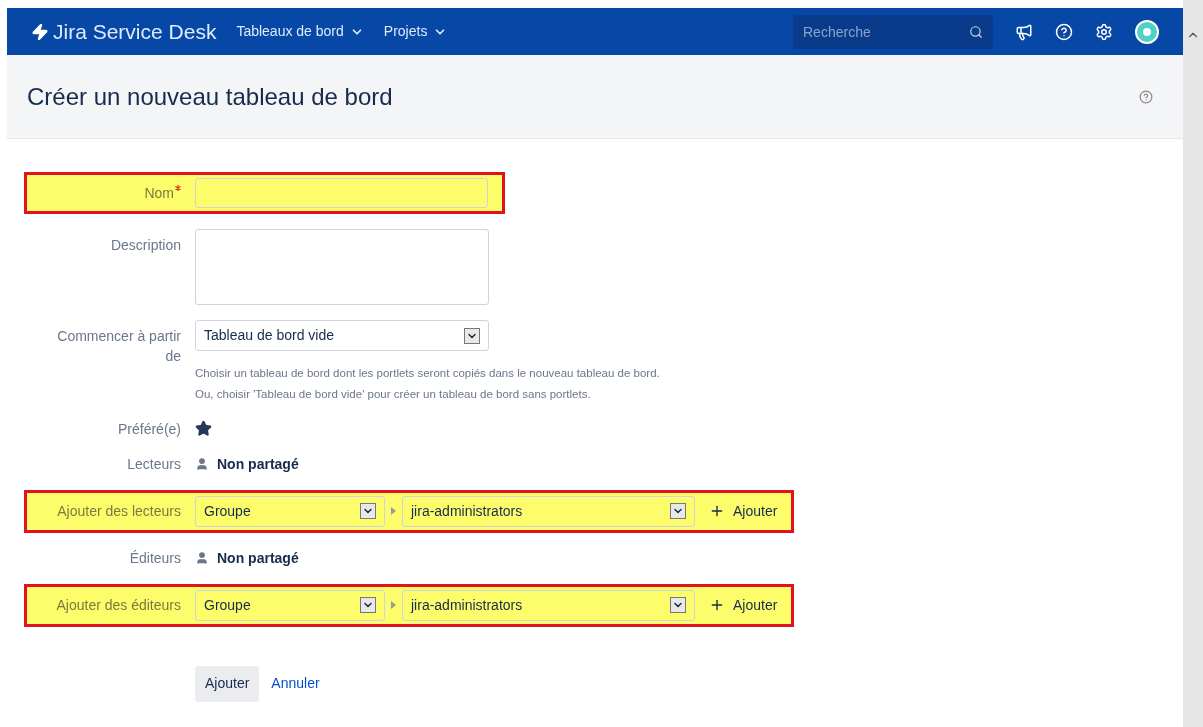  Describe the element at coordinates (203, 428) in the screenshot. I see `star-icon` at that location.